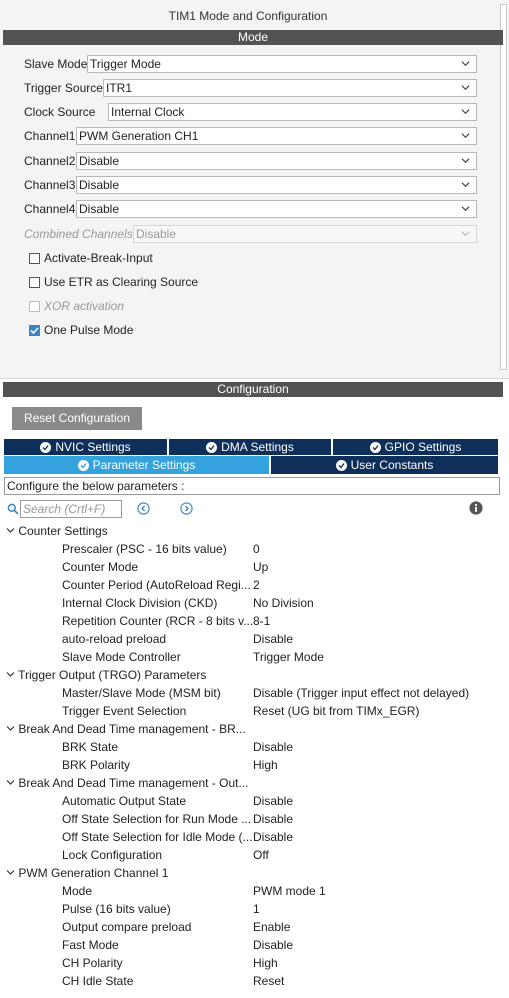  Describe the element at coordinates (288, 657) in the screenshot. I see `param-value: Trigger Mode` at that location.